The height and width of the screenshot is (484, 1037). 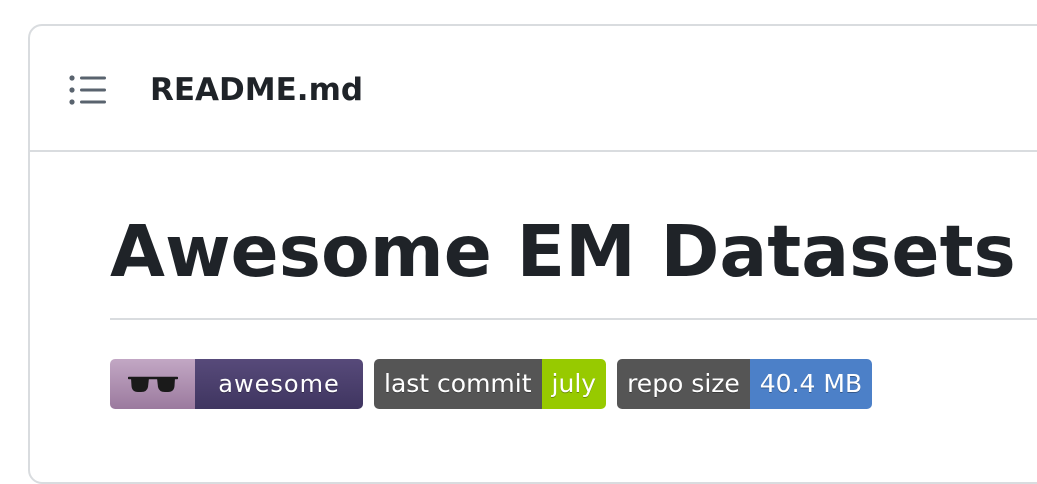 I want to click on heading-divider, so click(x=573, y=319).